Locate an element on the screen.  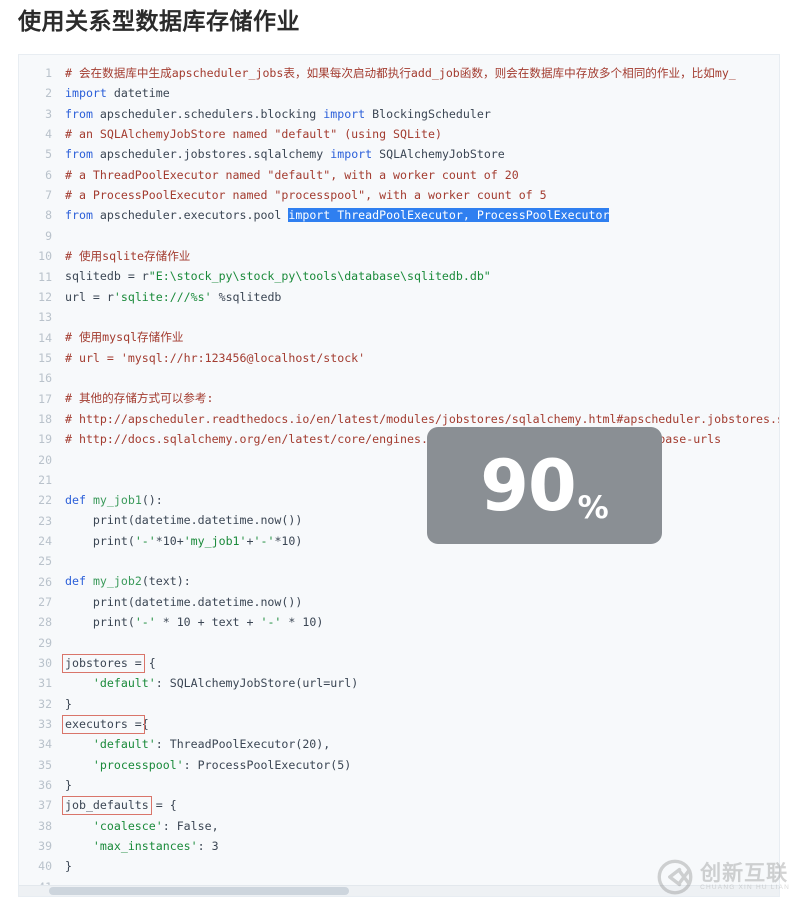
function-token: my_job2 is located at coordinates (117, 581).